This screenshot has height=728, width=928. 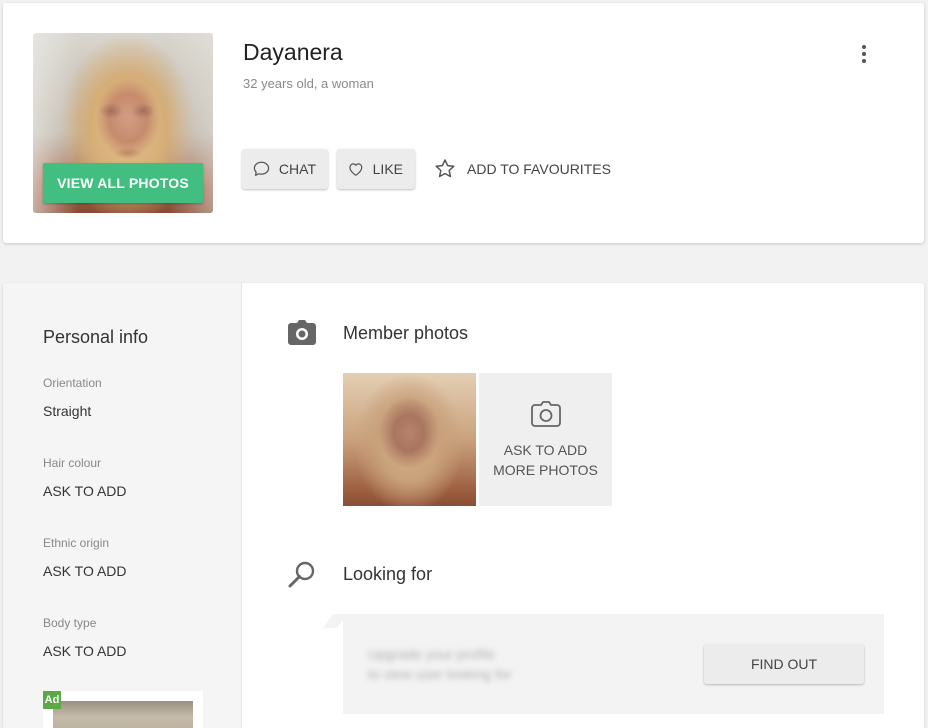 I want to click on orientation-label: Orientation, so click(x=72, y=383).